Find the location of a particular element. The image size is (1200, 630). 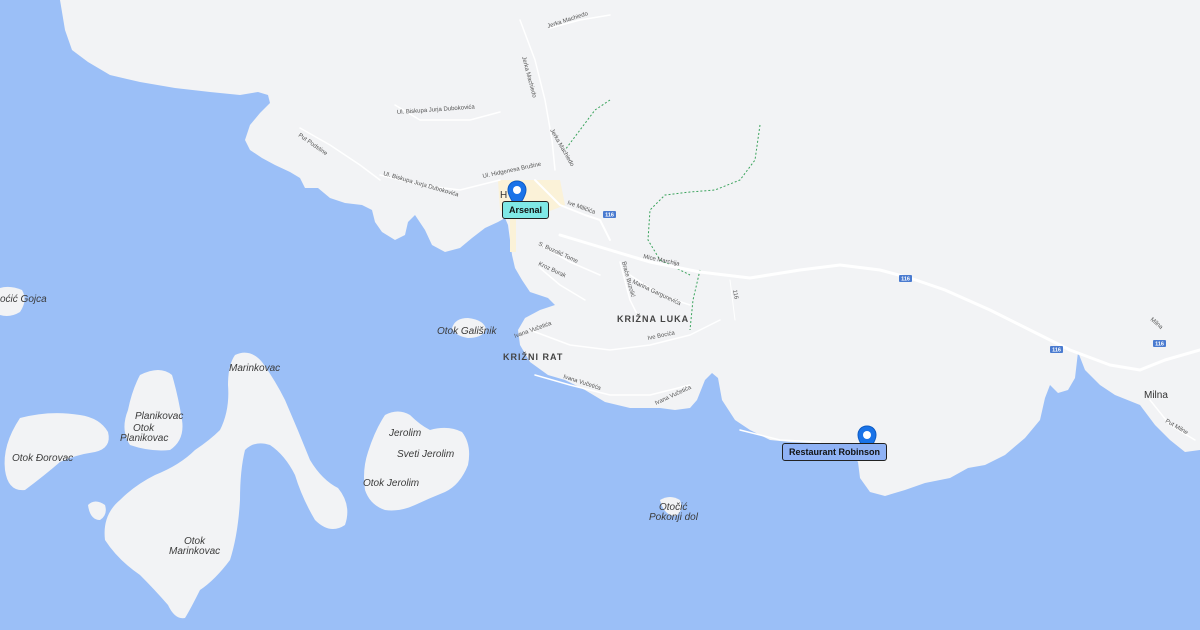

island-label: Otok Gališnik is located at coordinates (467, 331).